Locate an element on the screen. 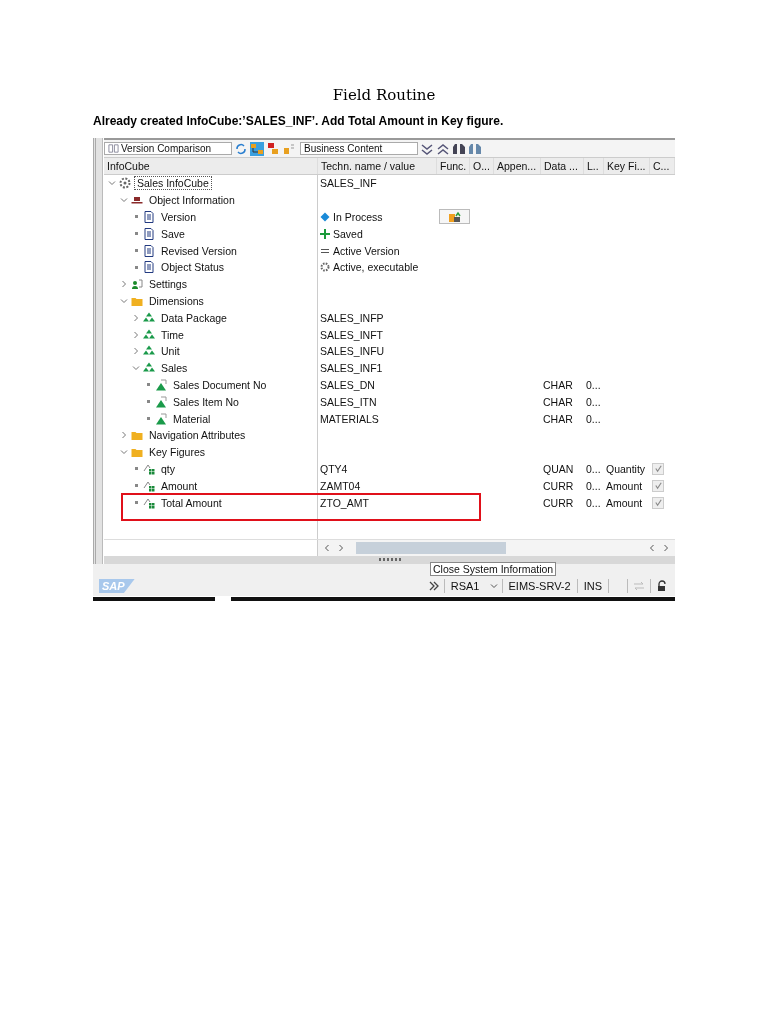 Image resolution: width=768 pixels, height=1024 pixels. tree-item: Sales Item No is located at coordinates (206, 401).